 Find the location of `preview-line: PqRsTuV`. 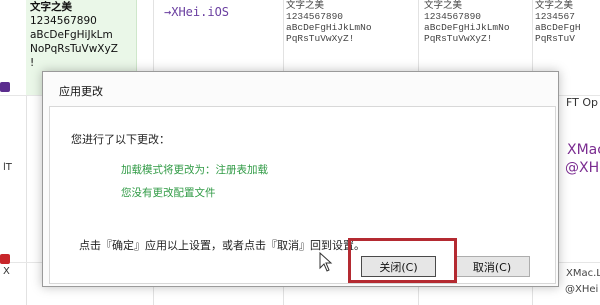

preview-line: PqRsTuV is located at coordinates (555, 38).